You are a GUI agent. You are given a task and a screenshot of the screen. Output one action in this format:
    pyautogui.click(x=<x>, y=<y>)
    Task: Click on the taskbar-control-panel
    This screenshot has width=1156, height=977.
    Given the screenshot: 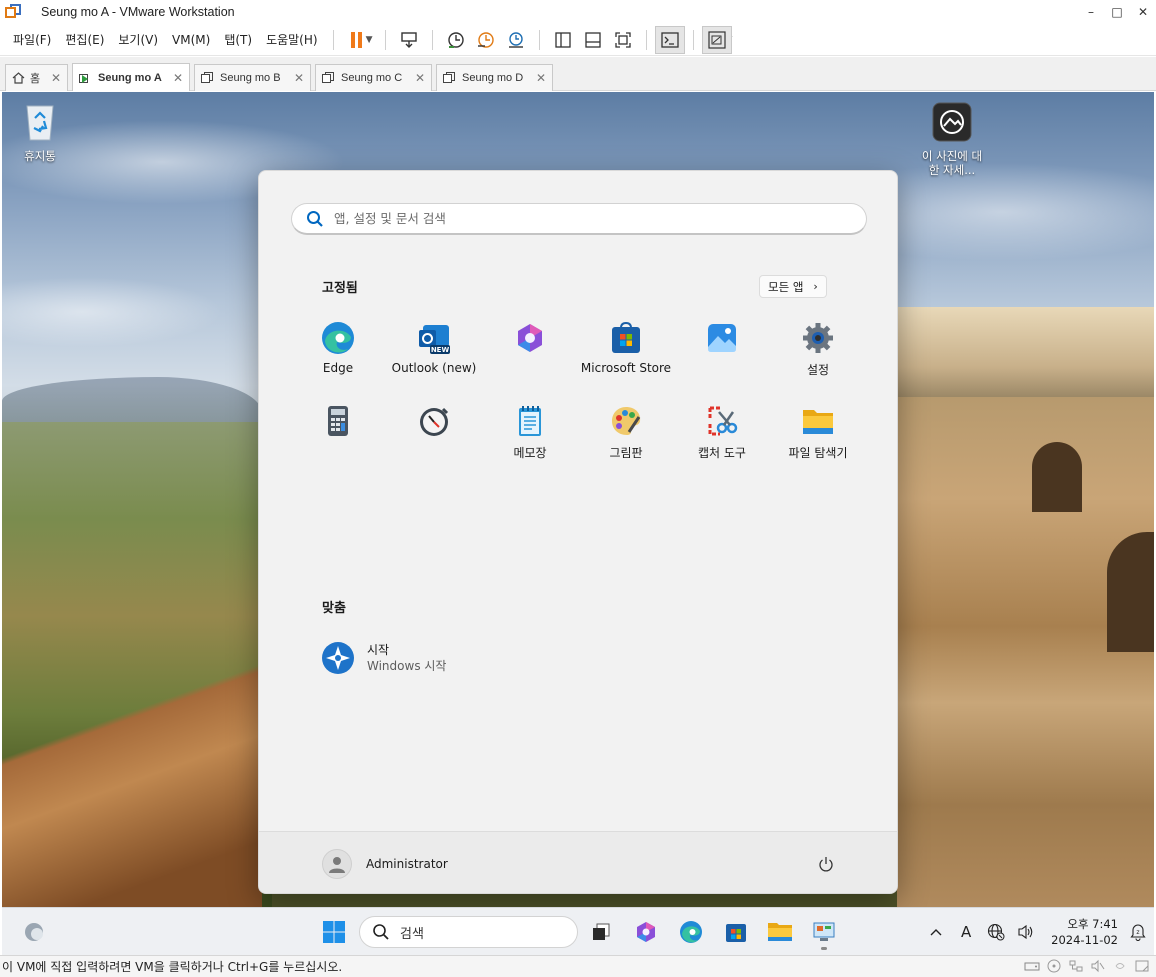 What is the action you would take?
    pyautogui.click(x=824, y=932)
    